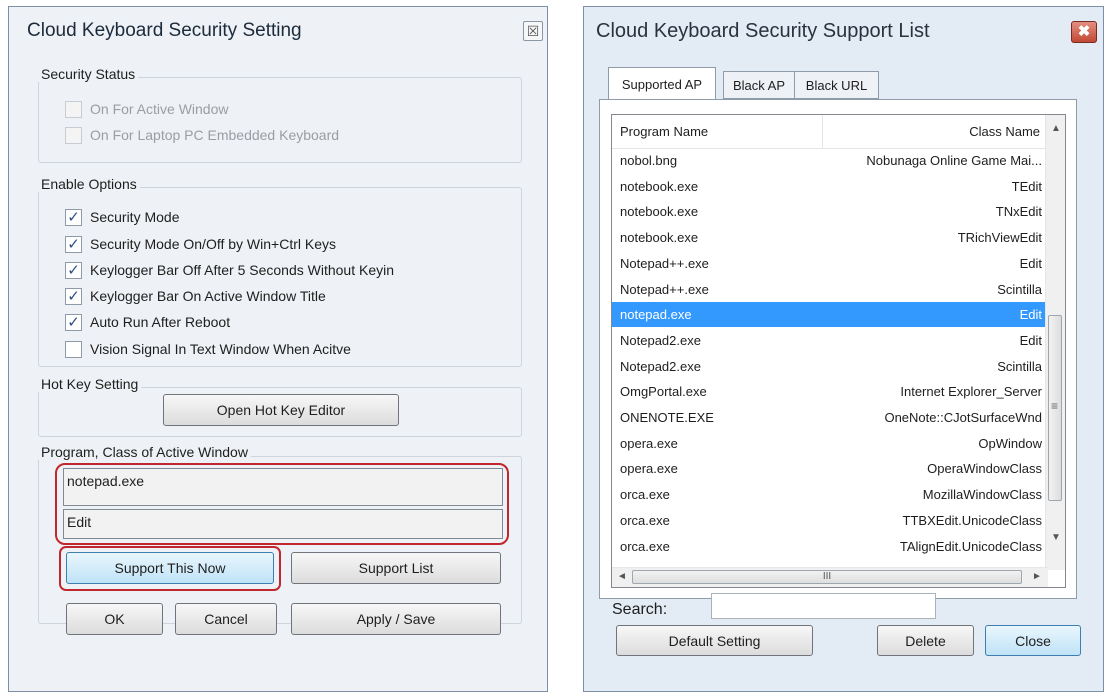  What do you see at coordinates (73, 349) in the screenshot?
I see `vision-signal-checkbox` at bounding box center [73, 349].